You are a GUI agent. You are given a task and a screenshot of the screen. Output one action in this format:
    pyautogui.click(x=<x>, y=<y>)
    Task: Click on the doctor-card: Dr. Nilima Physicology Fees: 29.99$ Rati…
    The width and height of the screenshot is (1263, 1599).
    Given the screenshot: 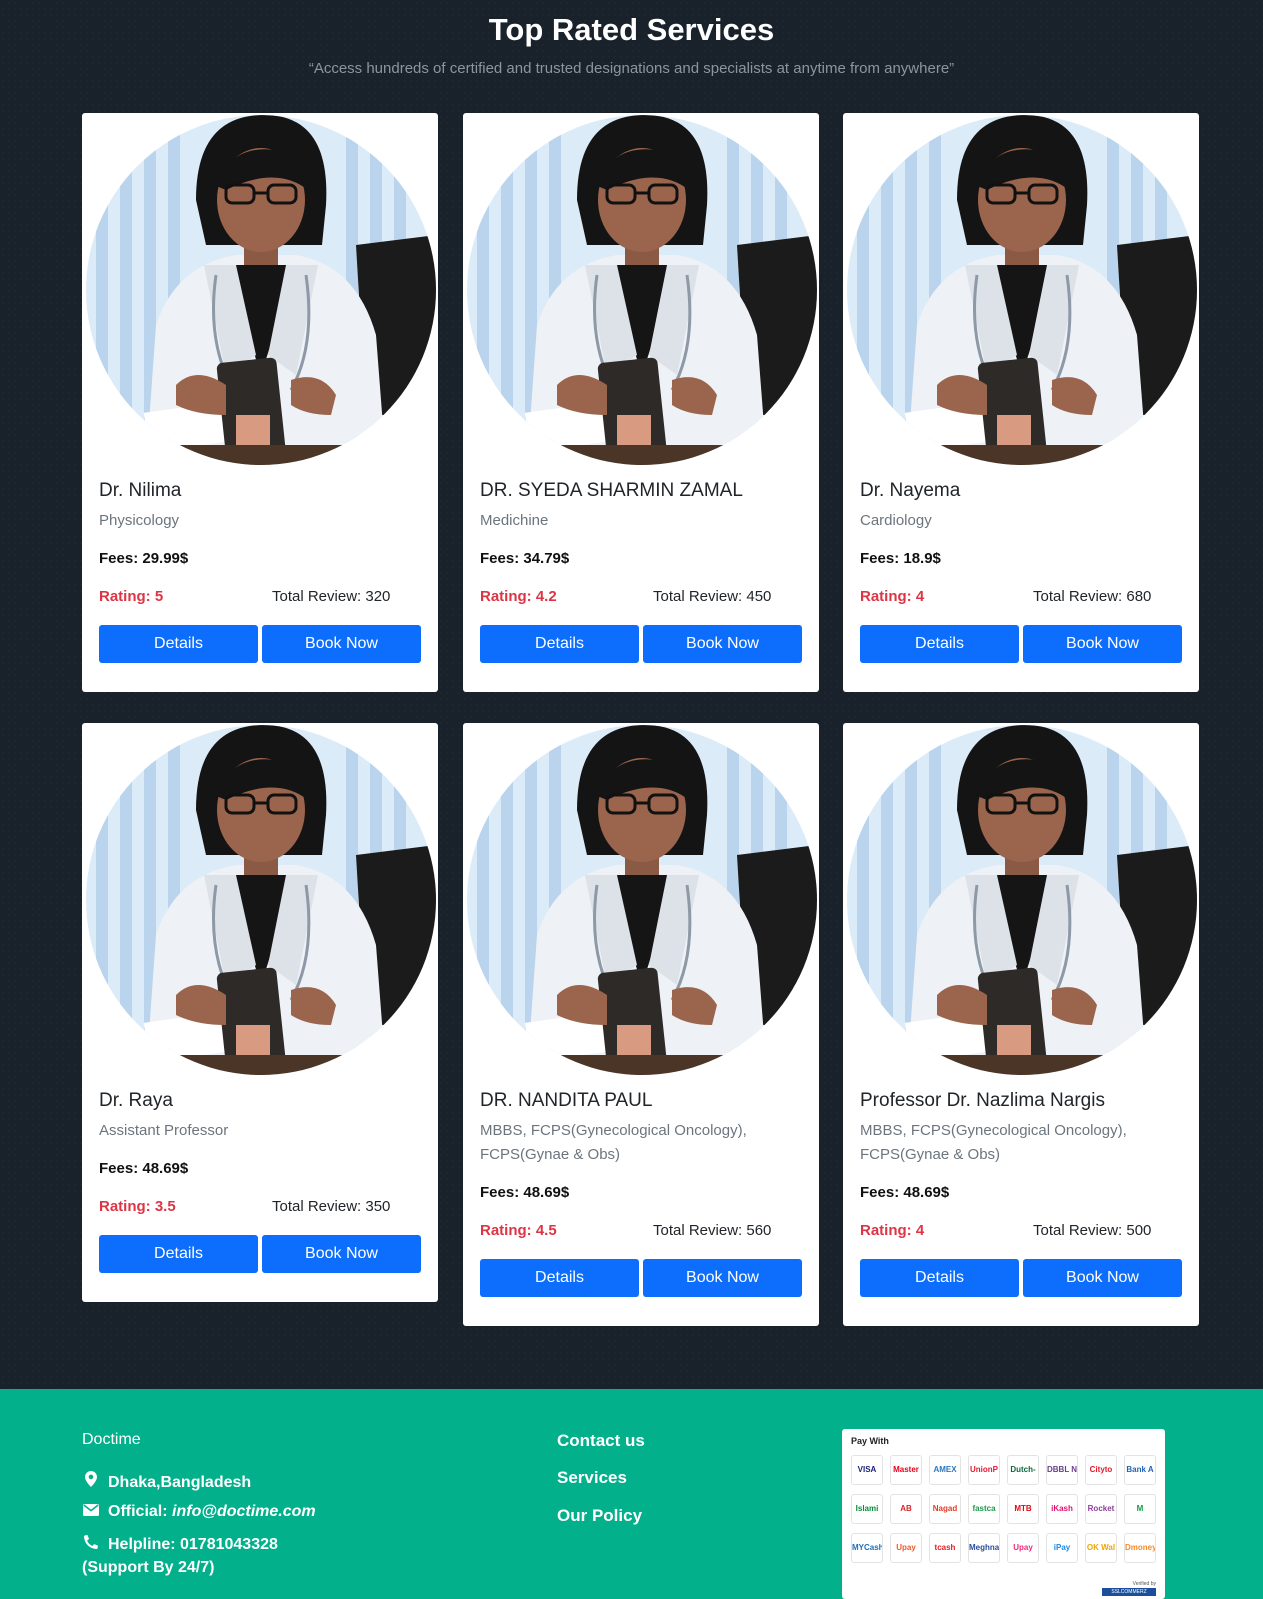 What is the action you would take?
    pyautogui.click(x=260, y=402)
    